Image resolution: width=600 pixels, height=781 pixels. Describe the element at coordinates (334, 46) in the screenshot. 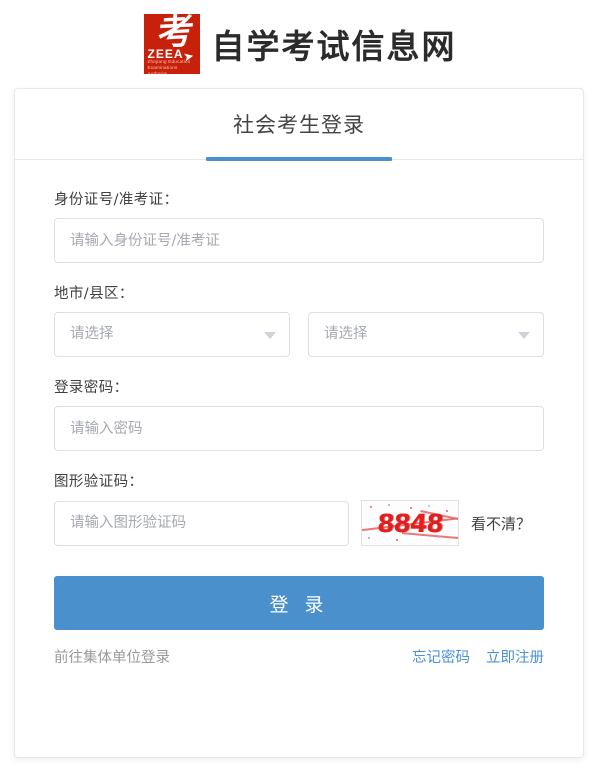

I see `site-title: 自学考试信息网` at that location.